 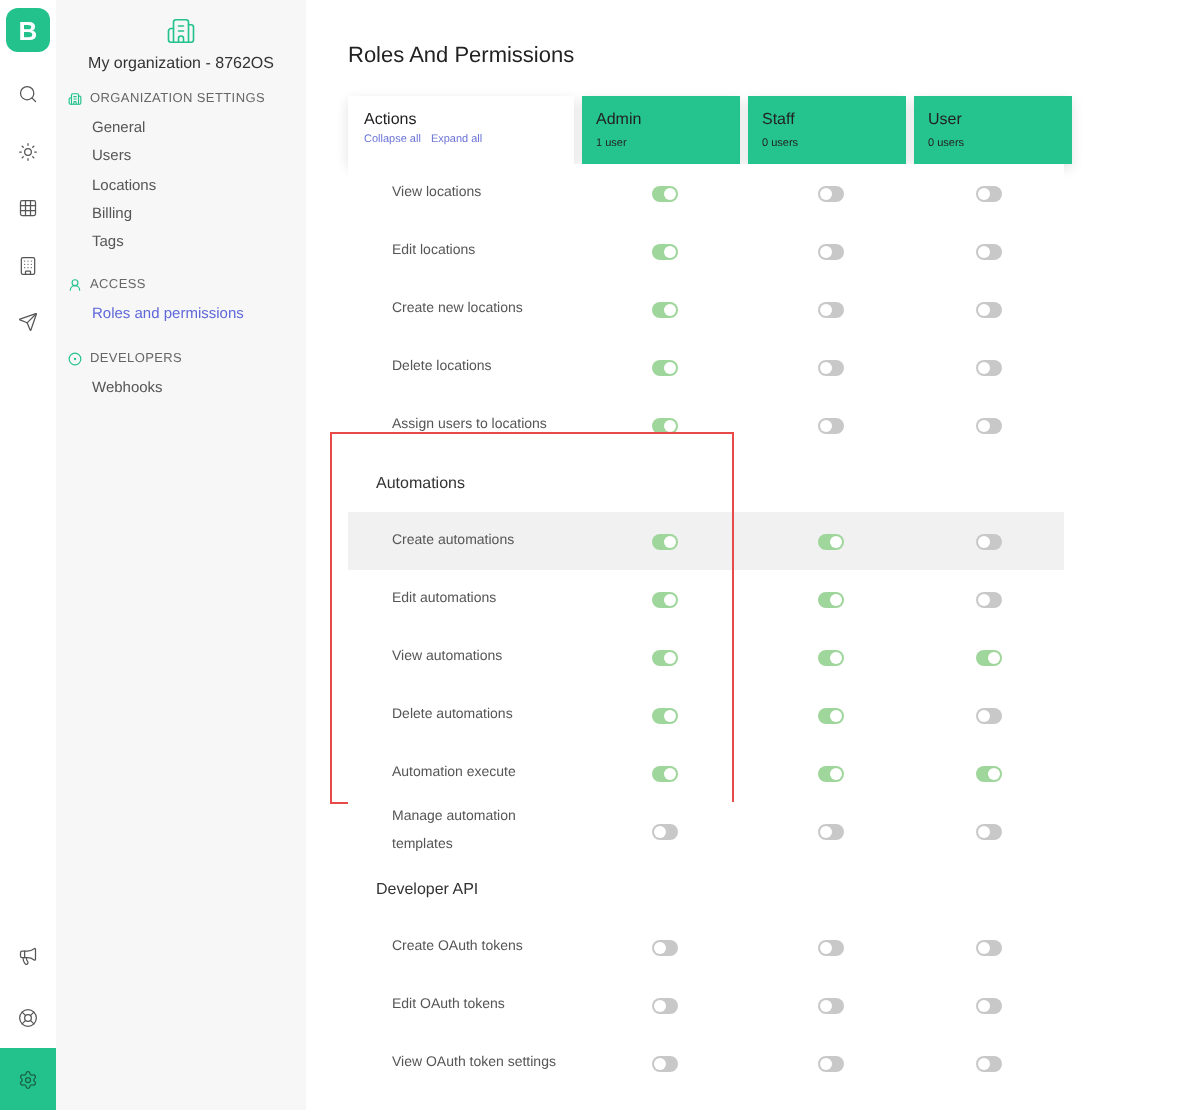 I want to click on grid-icon, so click(x=28, y=208).